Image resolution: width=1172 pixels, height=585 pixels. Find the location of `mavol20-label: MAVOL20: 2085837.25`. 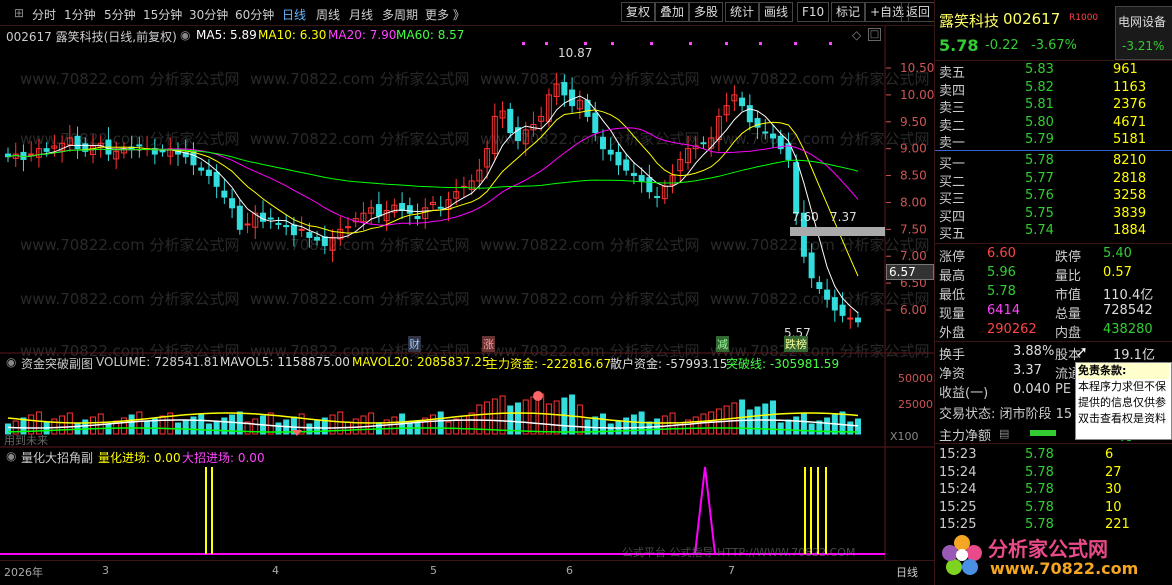

mavol20-label: MAVOL20: 2085837.25 is located at coordinates (421, 362).